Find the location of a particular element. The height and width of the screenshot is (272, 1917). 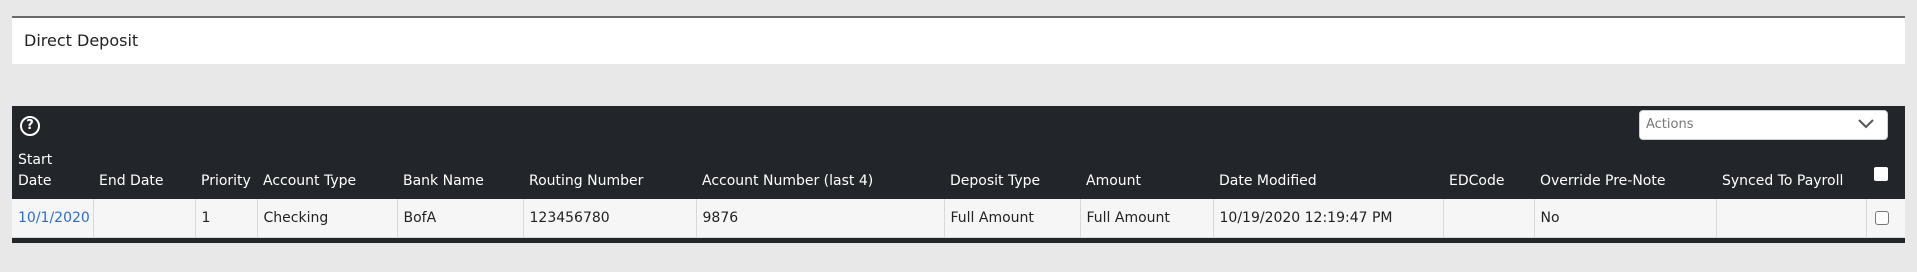

column-header-end-date: End Date is located at coordinates (144, 173).